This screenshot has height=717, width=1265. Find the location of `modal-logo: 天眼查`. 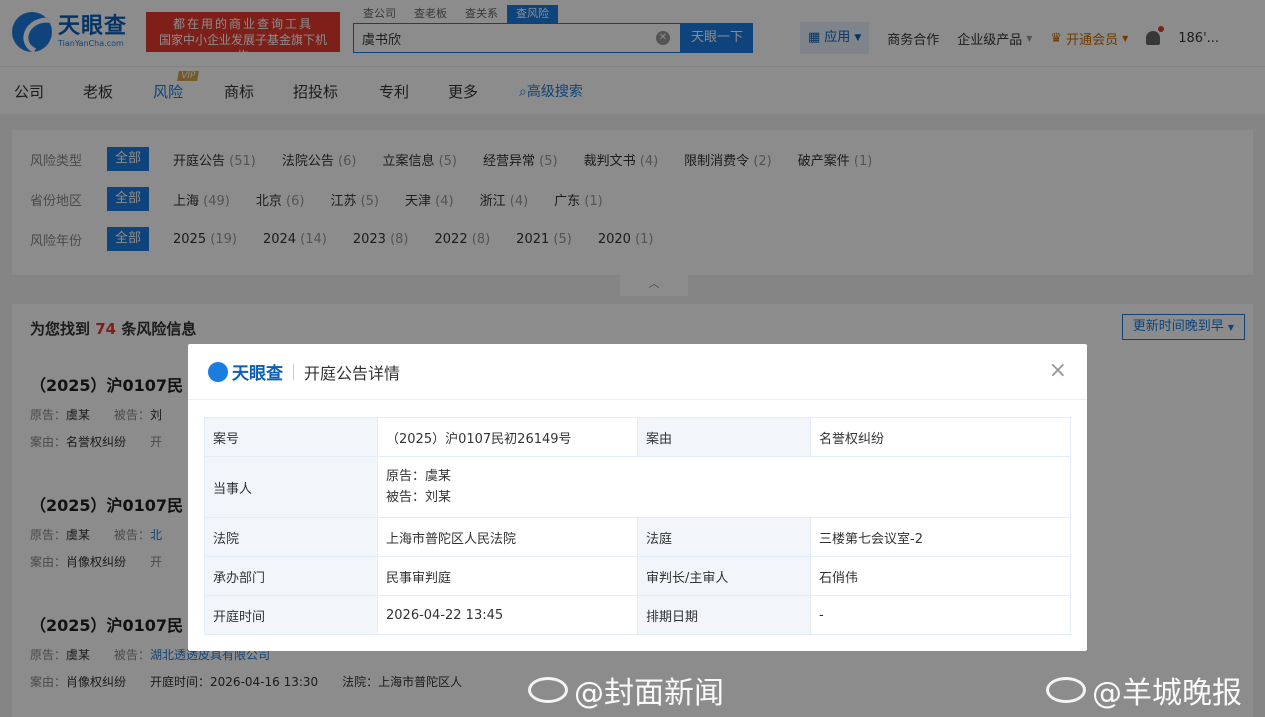

modal-logo: 天眼查 is located at coordinates (245, 371).